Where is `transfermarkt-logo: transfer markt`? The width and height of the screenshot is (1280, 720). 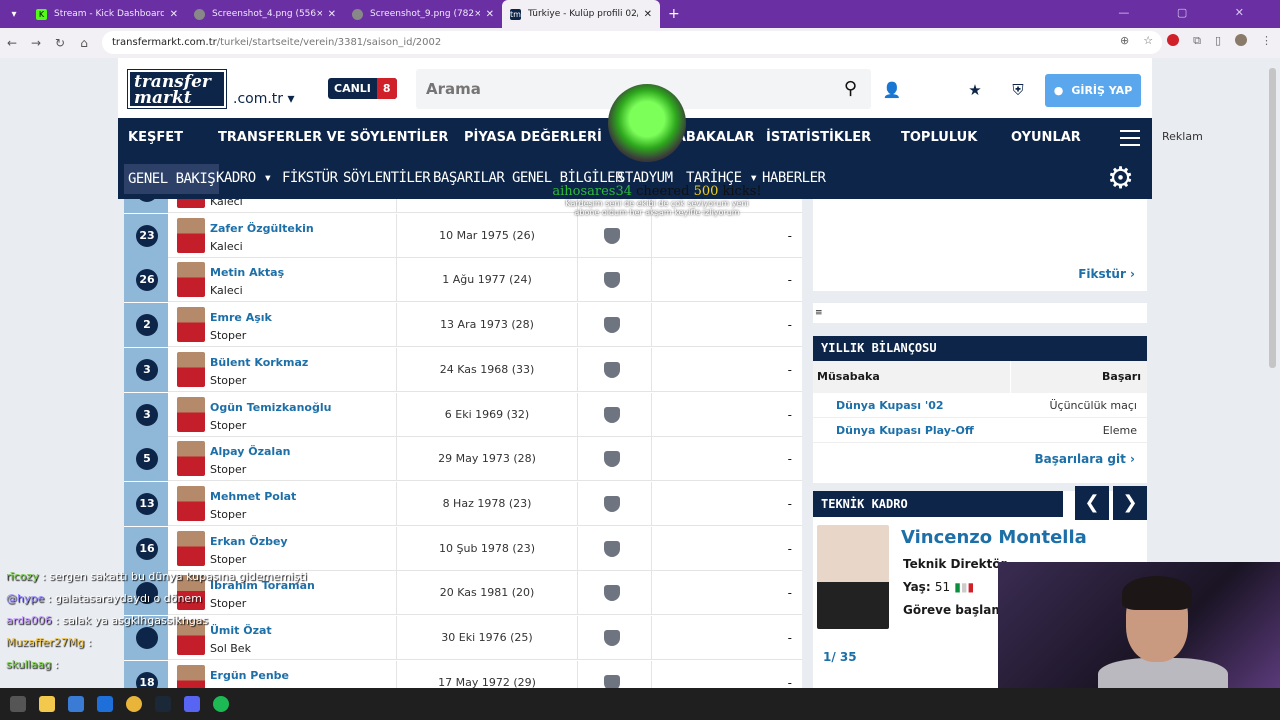 transfermarkt-logo: transfer markt is located at coordinates (177, 89).